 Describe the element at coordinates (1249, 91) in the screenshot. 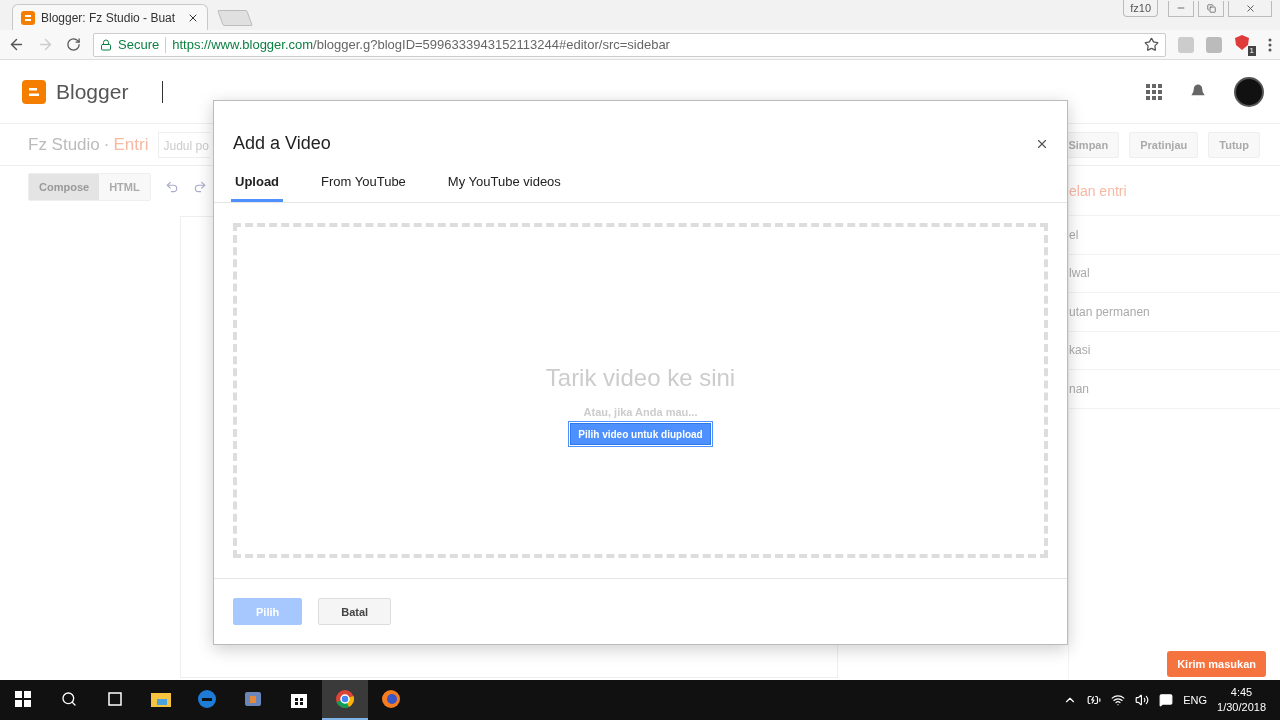

I see `avatar` at that location.